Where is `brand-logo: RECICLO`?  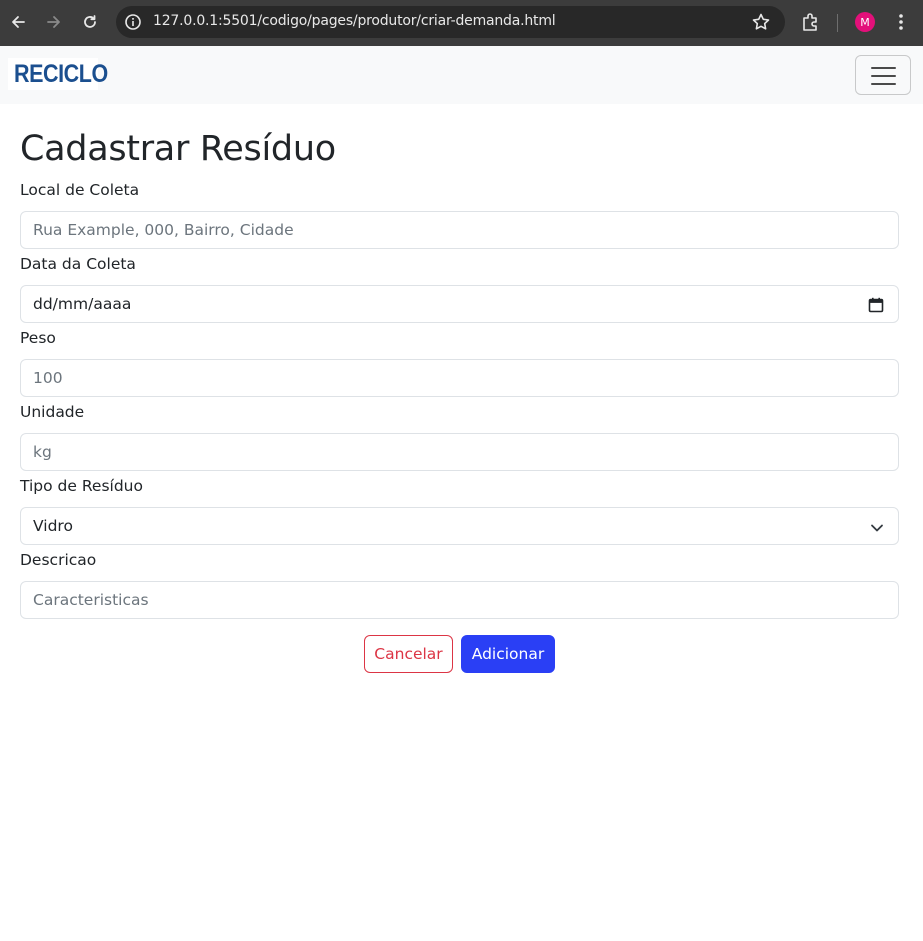 brand-logo: RECICLO is located at coordinates (58, 74).